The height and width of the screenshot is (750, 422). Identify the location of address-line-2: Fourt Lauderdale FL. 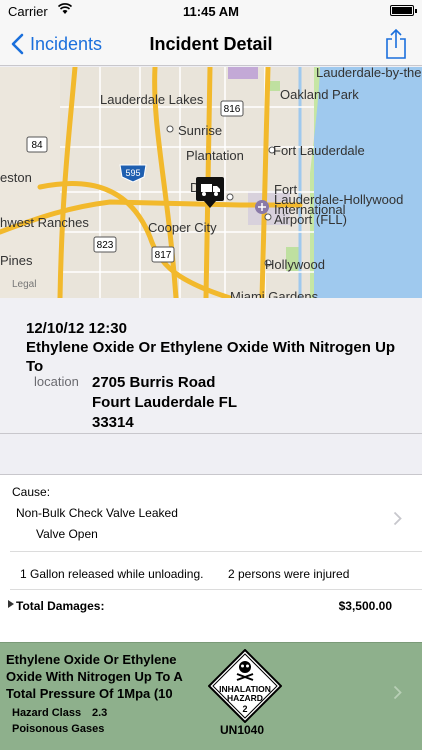
(165, 402).